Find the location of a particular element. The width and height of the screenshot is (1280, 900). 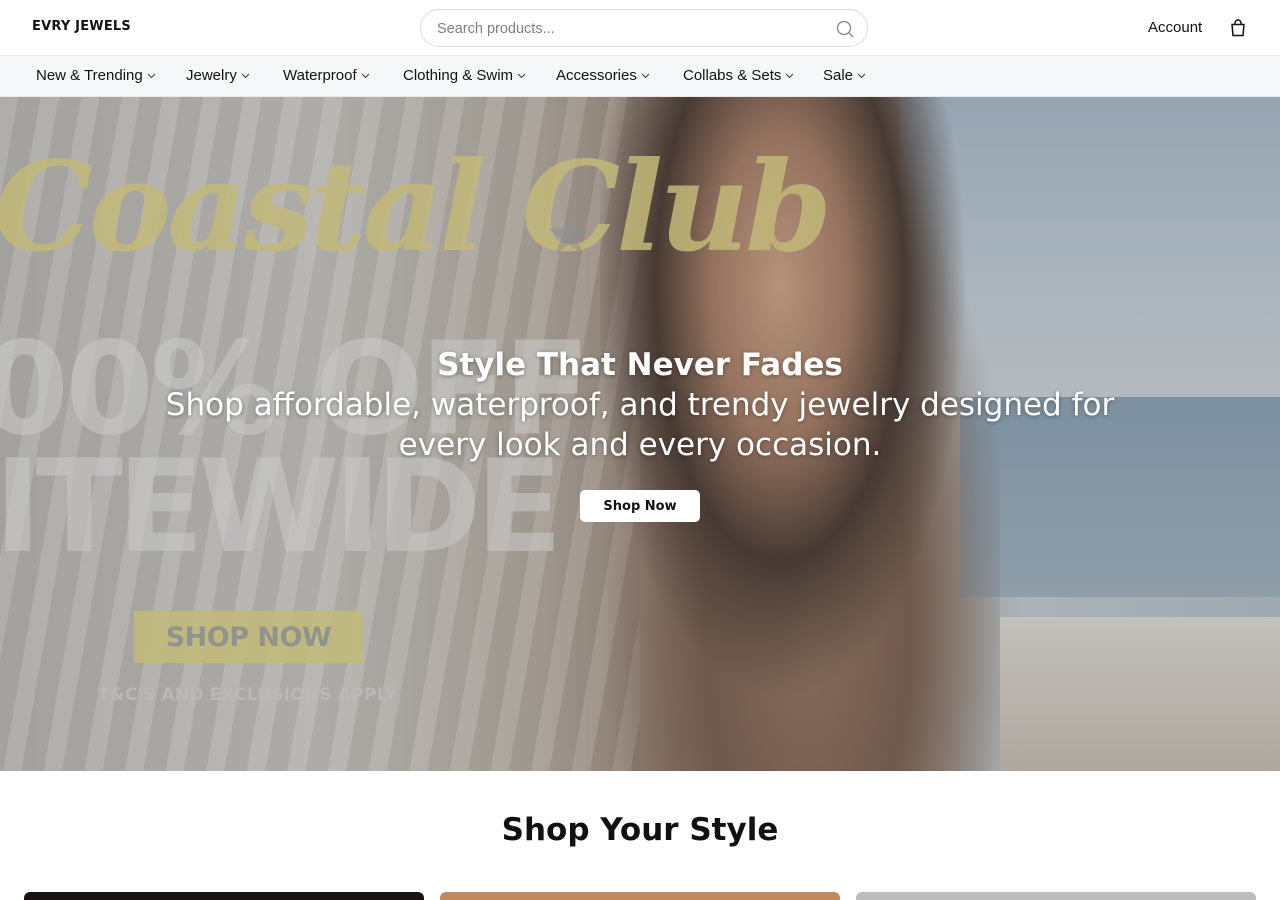

nav-item-label: Clothing & Swim is located at coordinates (458, 75).